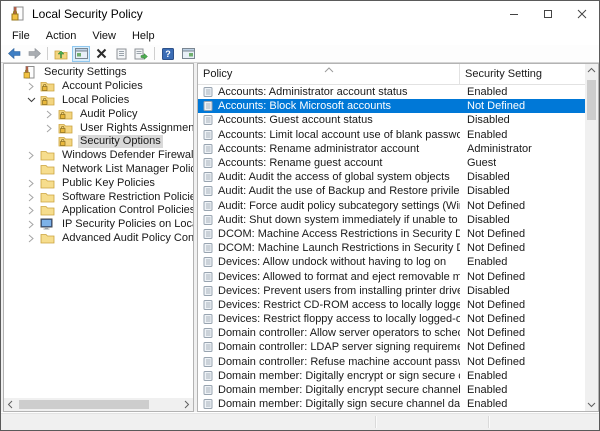  What do you see at coordinates (127, 196) in the screenshot?
I see `tree-item-label: Software Restriction Policies` at bounding box center [127, 196].